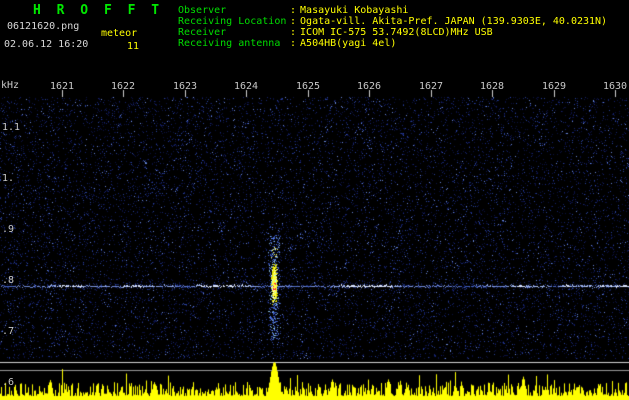  Describe the element at coordinates (202, 10) in the screenshot. I see `info-label: Observer` at that location.